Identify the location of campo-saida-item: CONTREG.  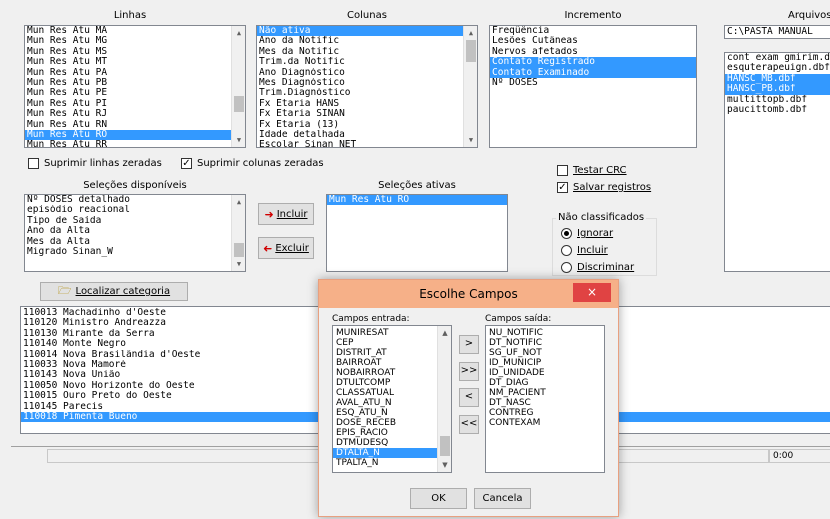
(545, 413).